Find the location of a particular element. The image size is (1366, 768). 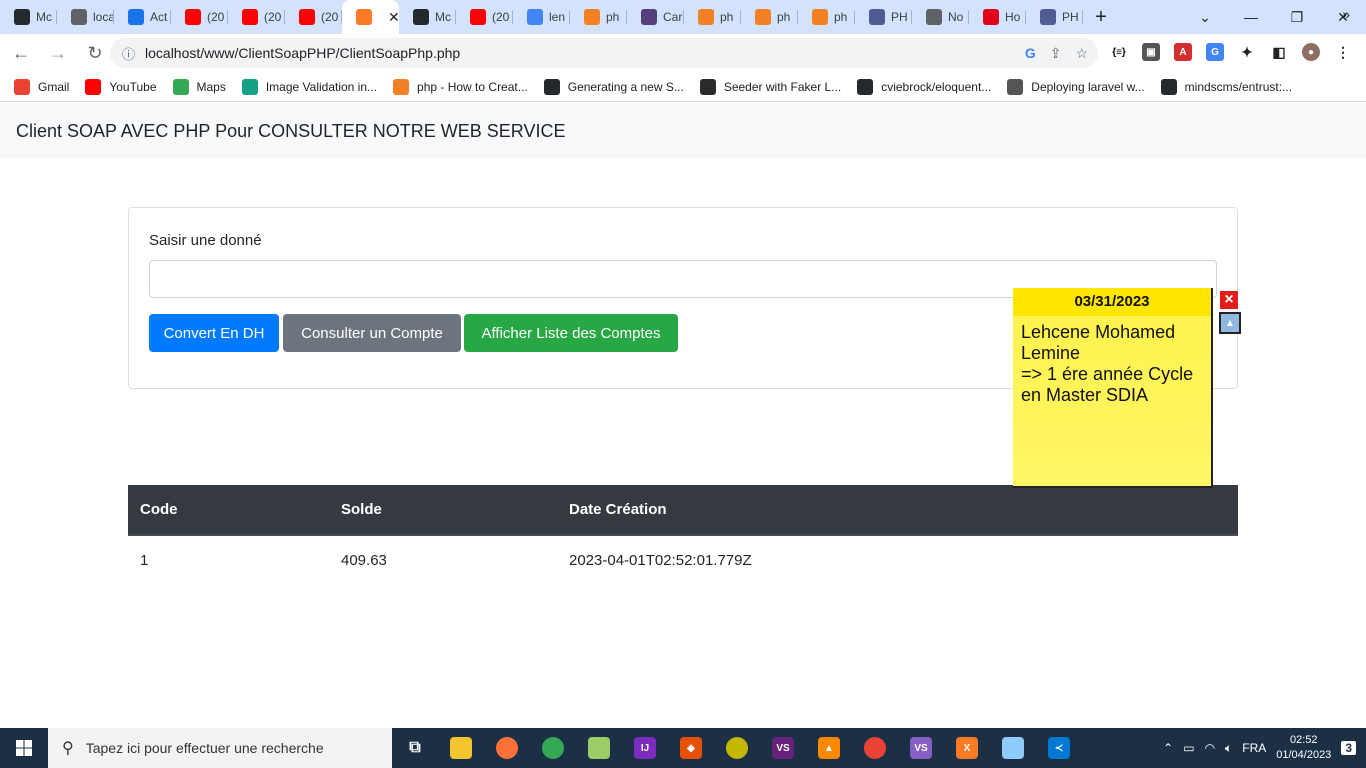

battery-icon: ▭ is located at coordinates (1188, 748).